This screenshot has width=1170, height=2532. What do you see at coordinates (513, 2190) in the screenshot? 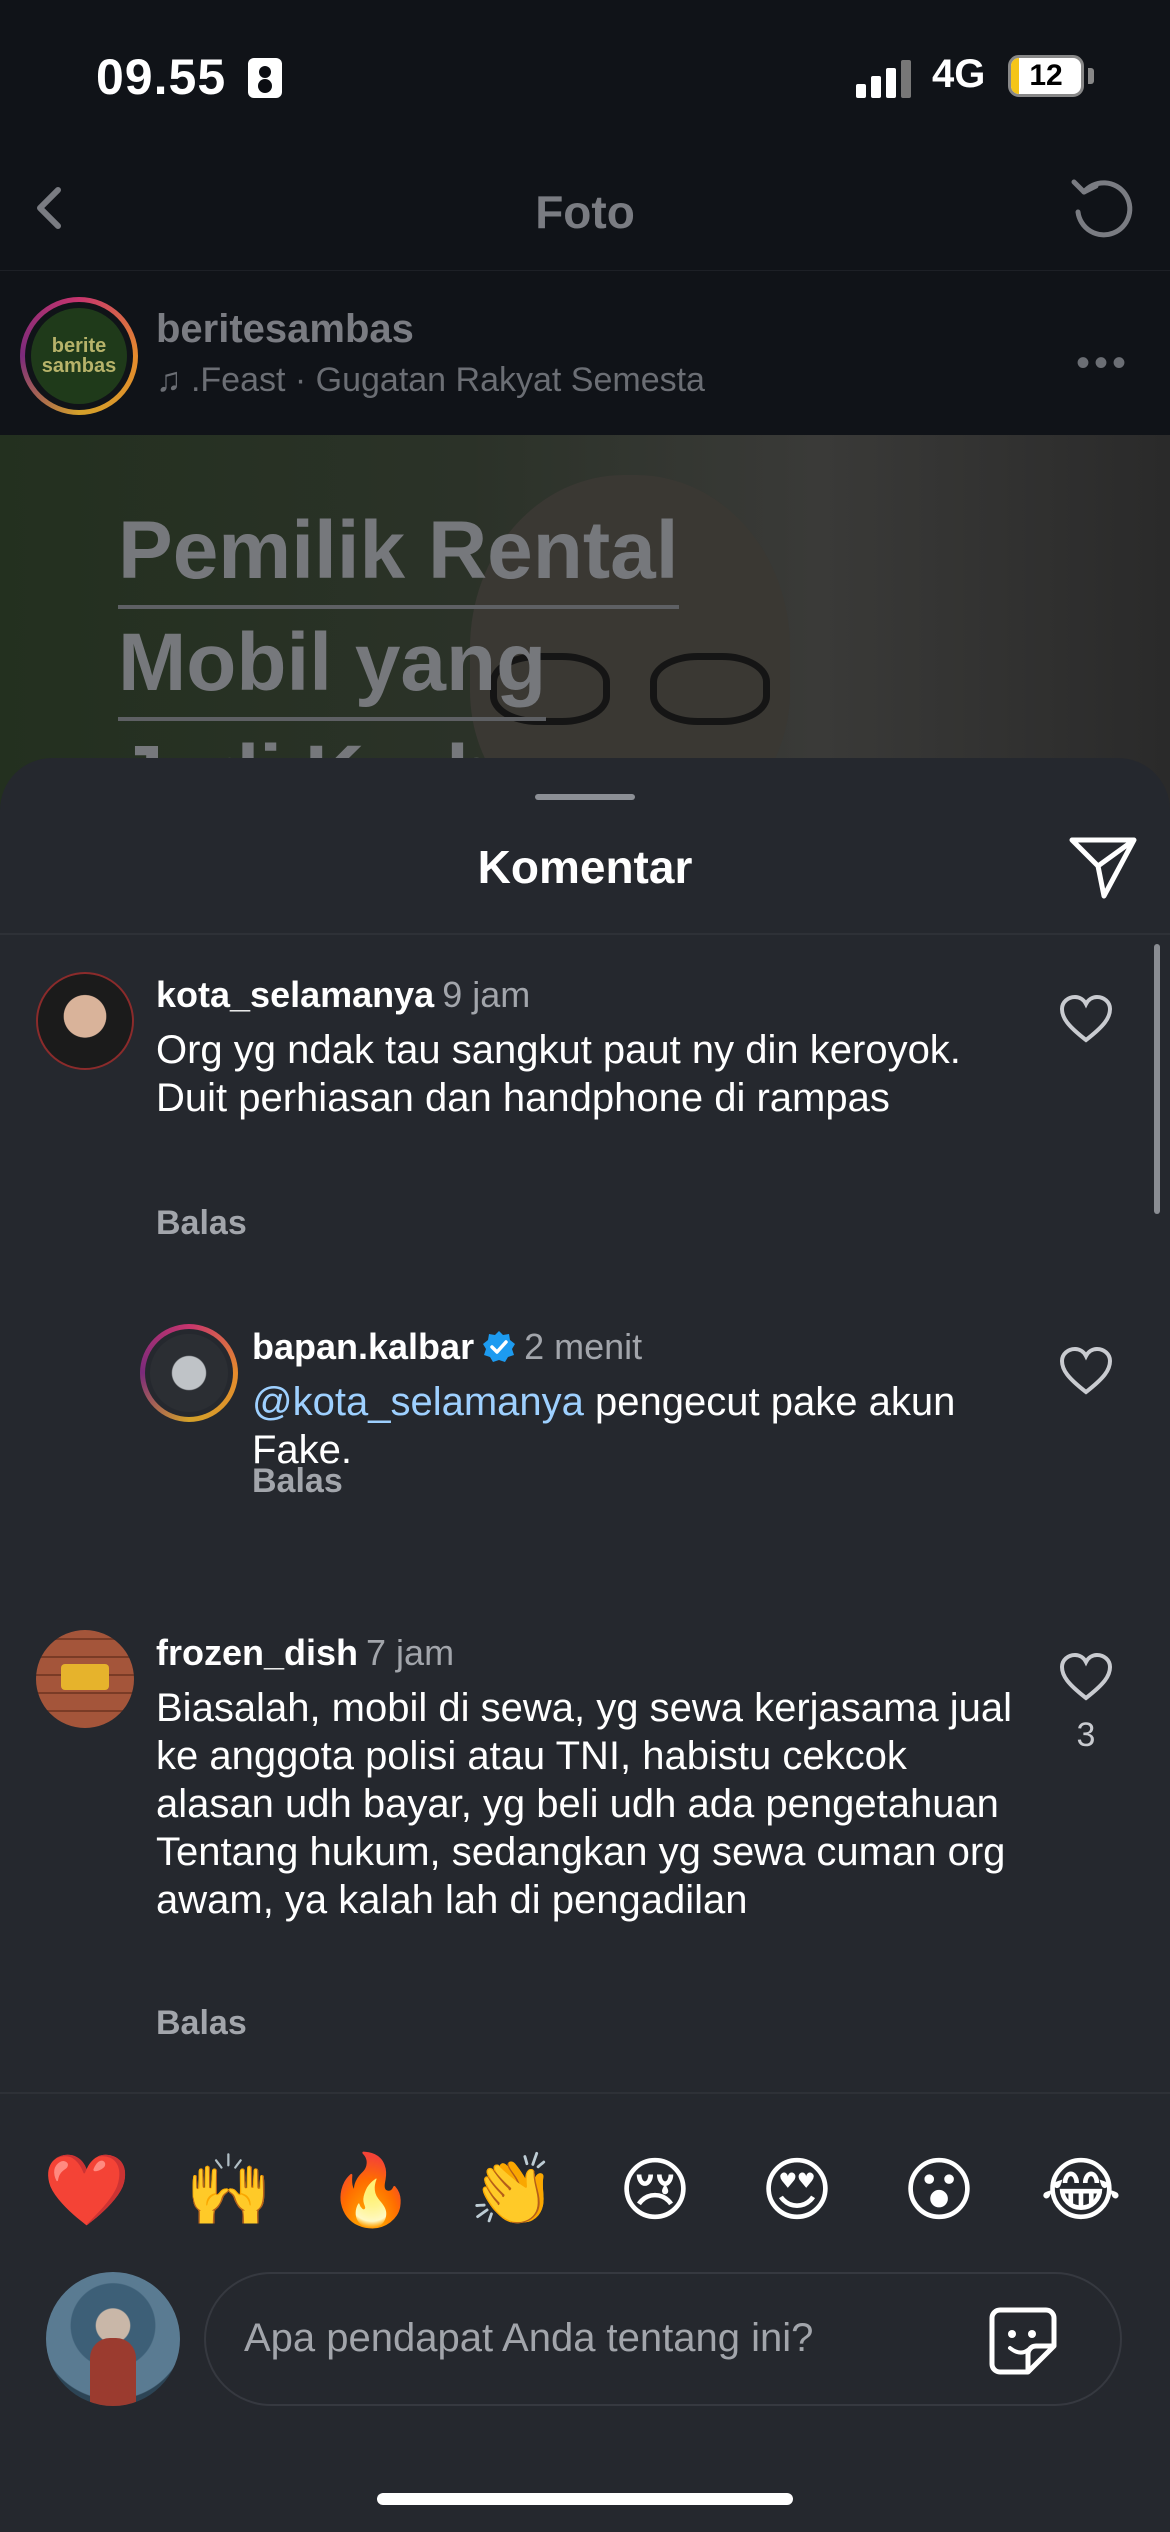
I see `emoji-clapping: 👏` at bounding box center [513, 2190].